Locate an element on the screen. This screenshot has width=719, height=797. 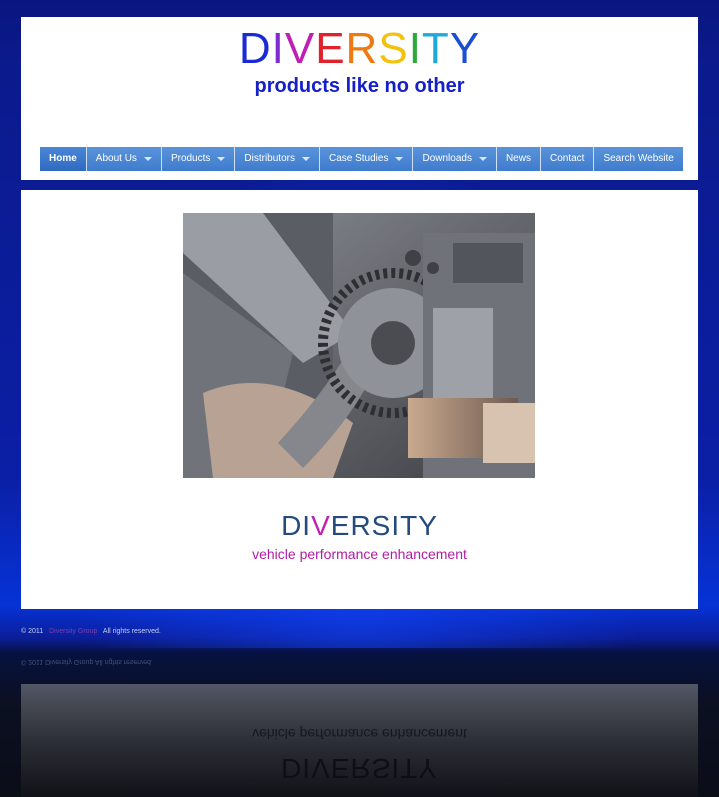
nav-item-distributors: Distributors is located at coordinates (277, 159).